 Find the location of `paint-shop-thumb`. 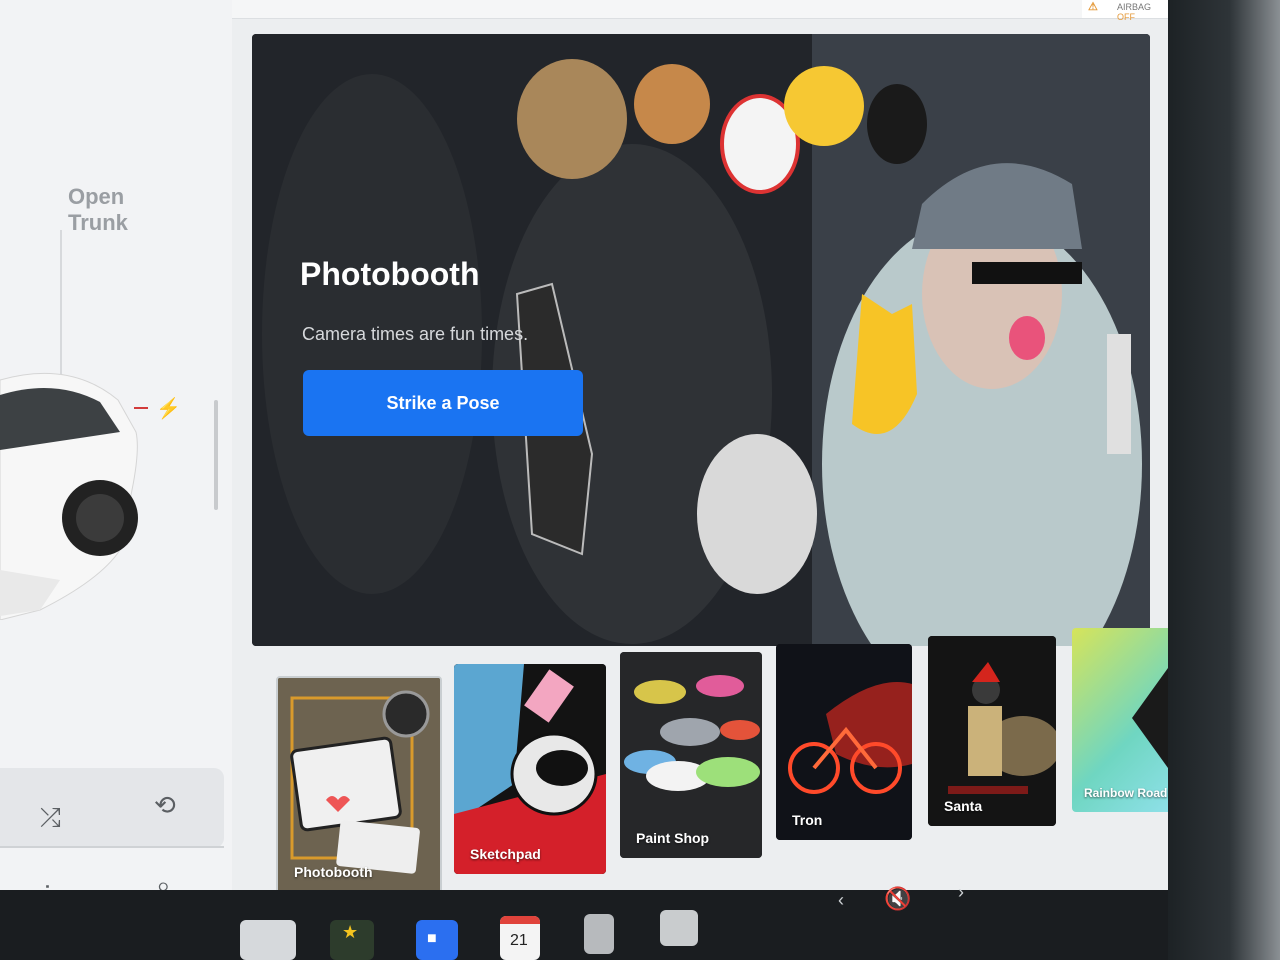

paint-shop-thumb is located at coordinates (691, 755).